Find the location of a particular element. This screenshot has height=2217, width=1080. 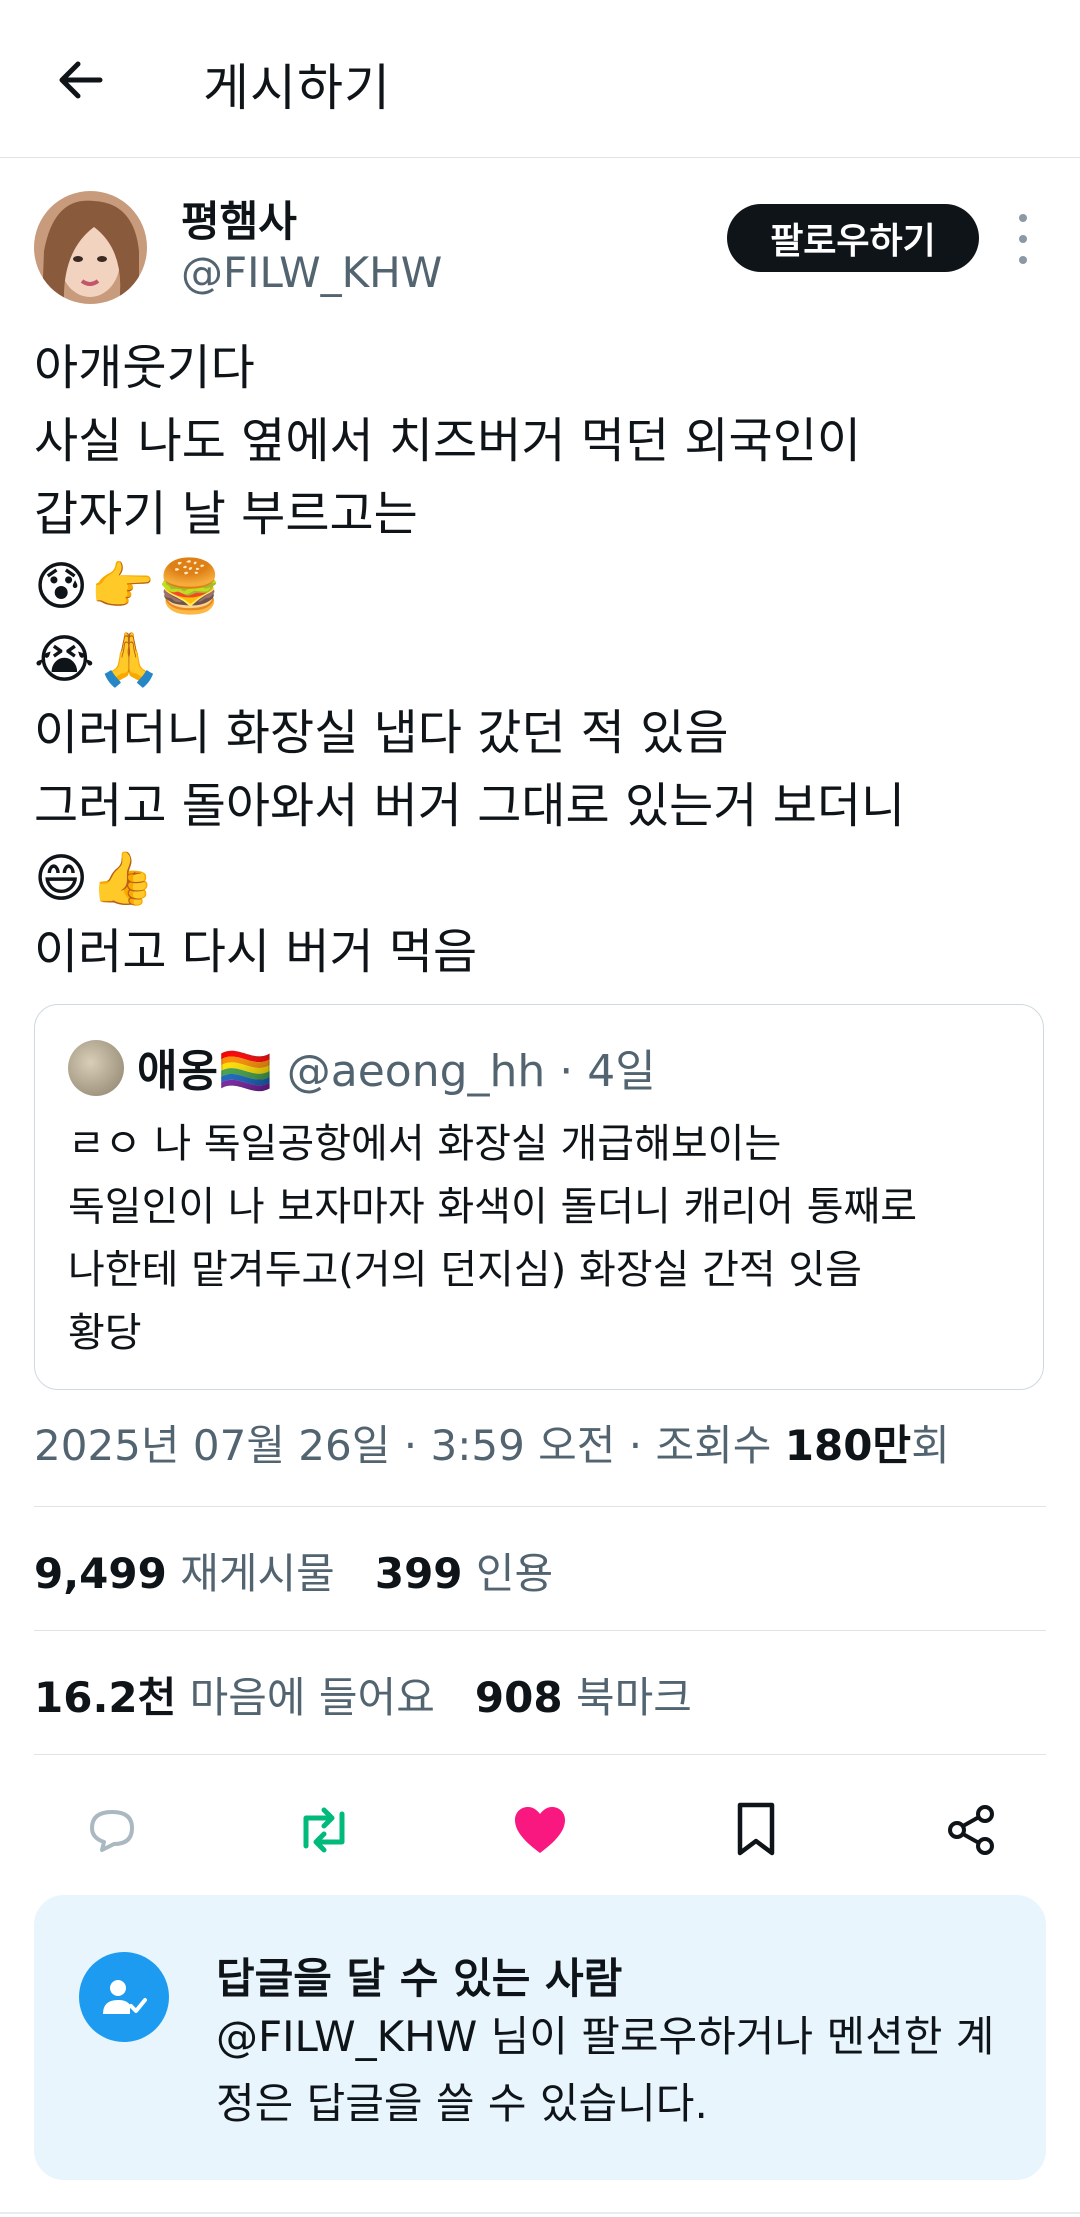

post-emoji-line: 😄👍 is located at coordinates (95, 879).